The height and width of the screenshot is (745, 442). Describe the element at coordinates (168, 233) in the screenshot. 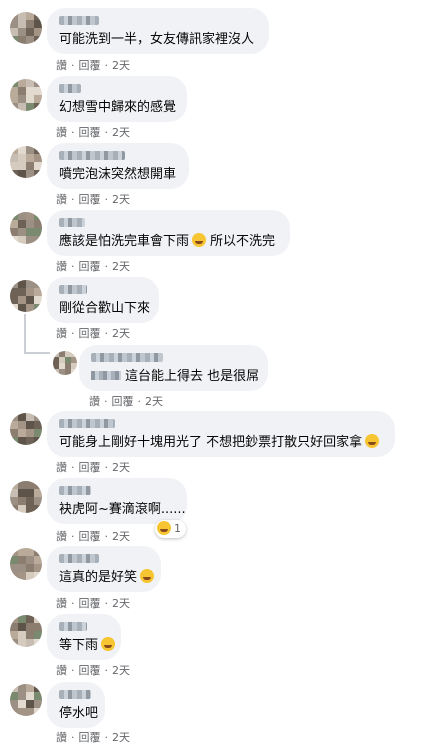

I see `comment-bubble: 應該是怕洗完車會下雨 所以不洗完` at that location.